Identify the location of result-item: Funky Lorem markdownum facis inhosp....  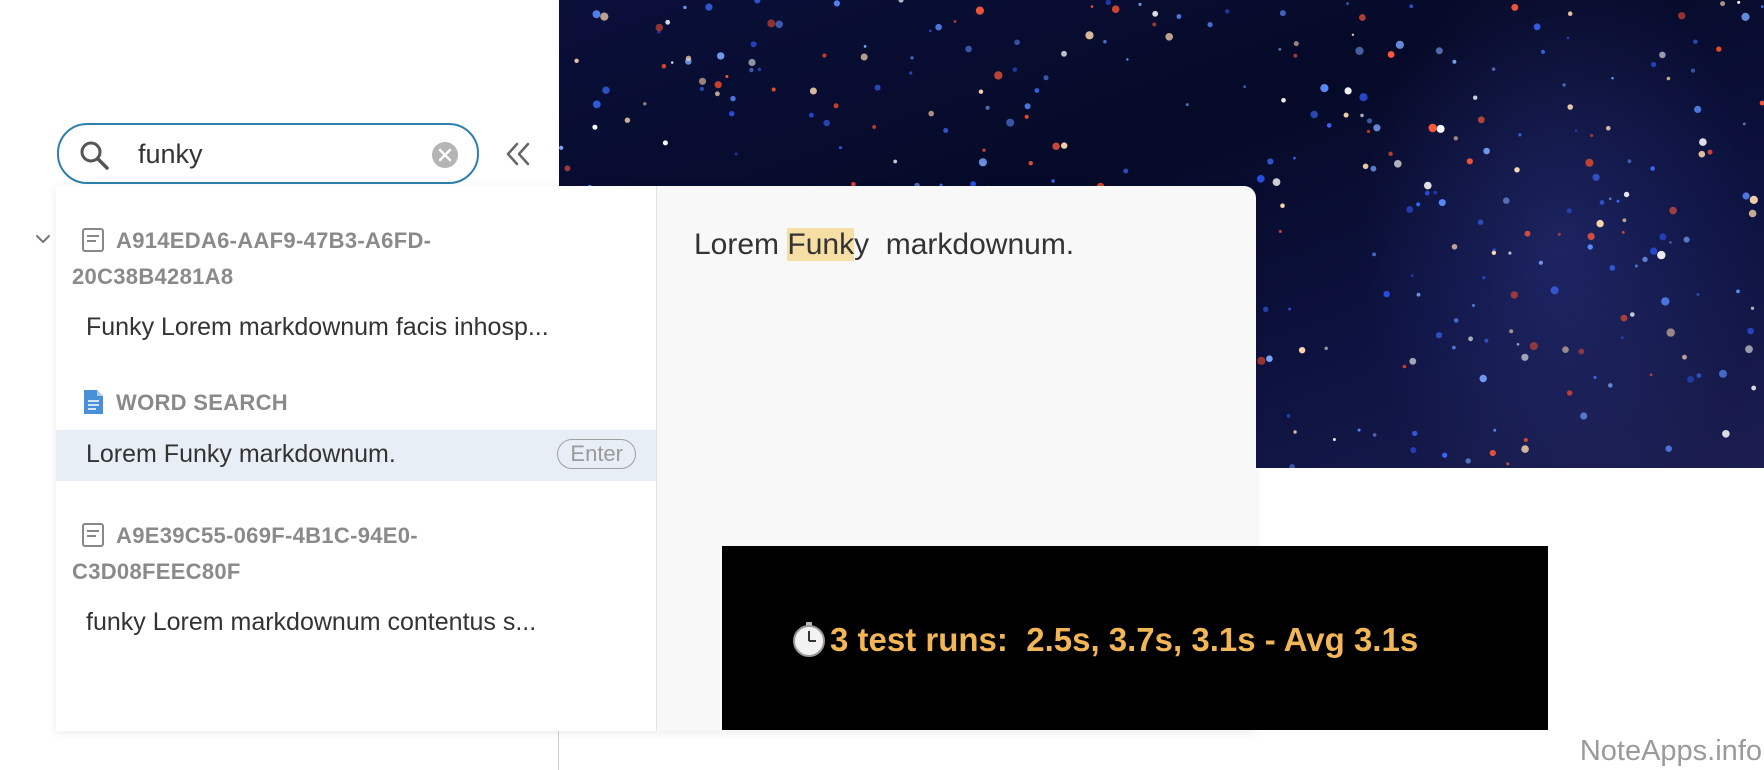
(366, 327).